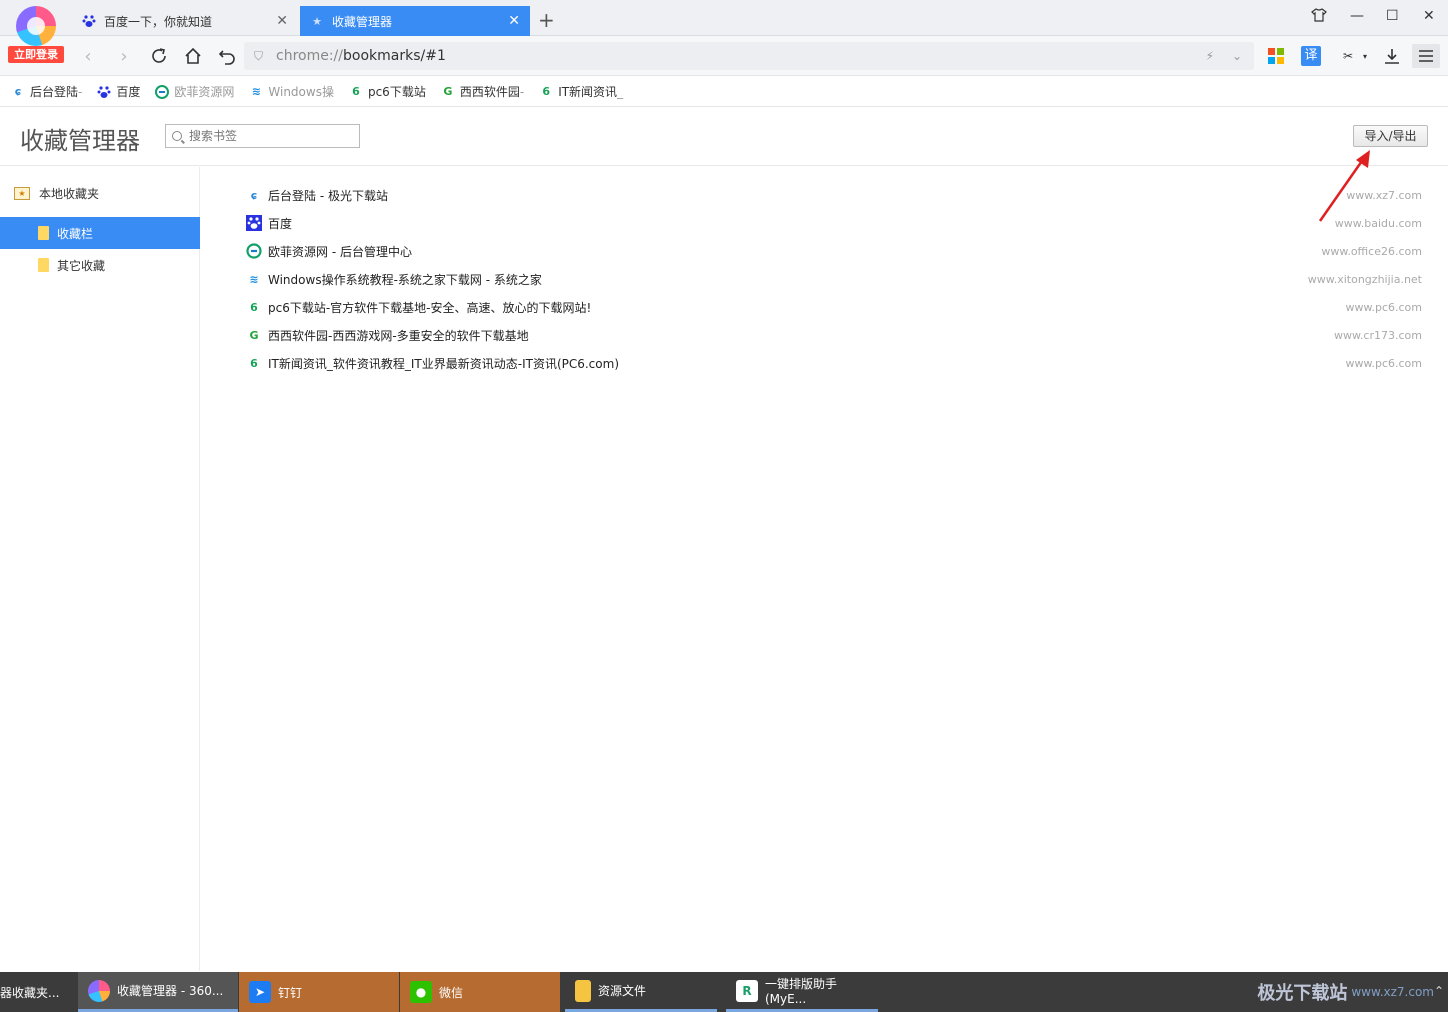 The width and height of the screenshot is (1448, 1012). I want to click on tree-folder-other-bookmarks: 其它收藏, so click(100, 265).